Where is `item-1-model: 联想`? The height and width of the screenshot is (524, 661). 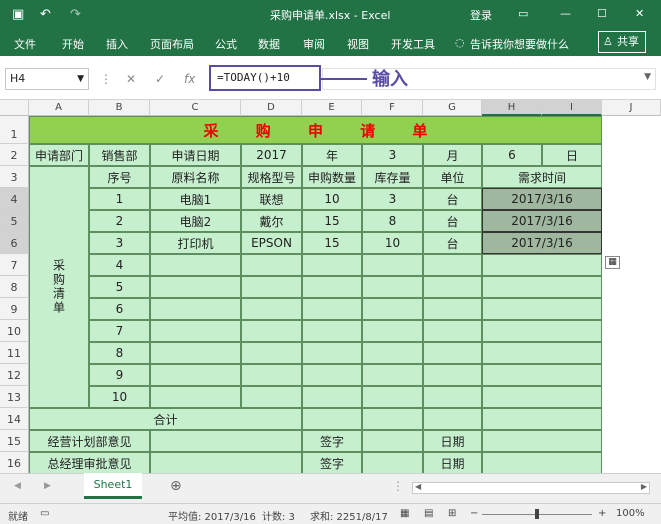
item-1-model: 联想 is located at coordinates (271, 199).